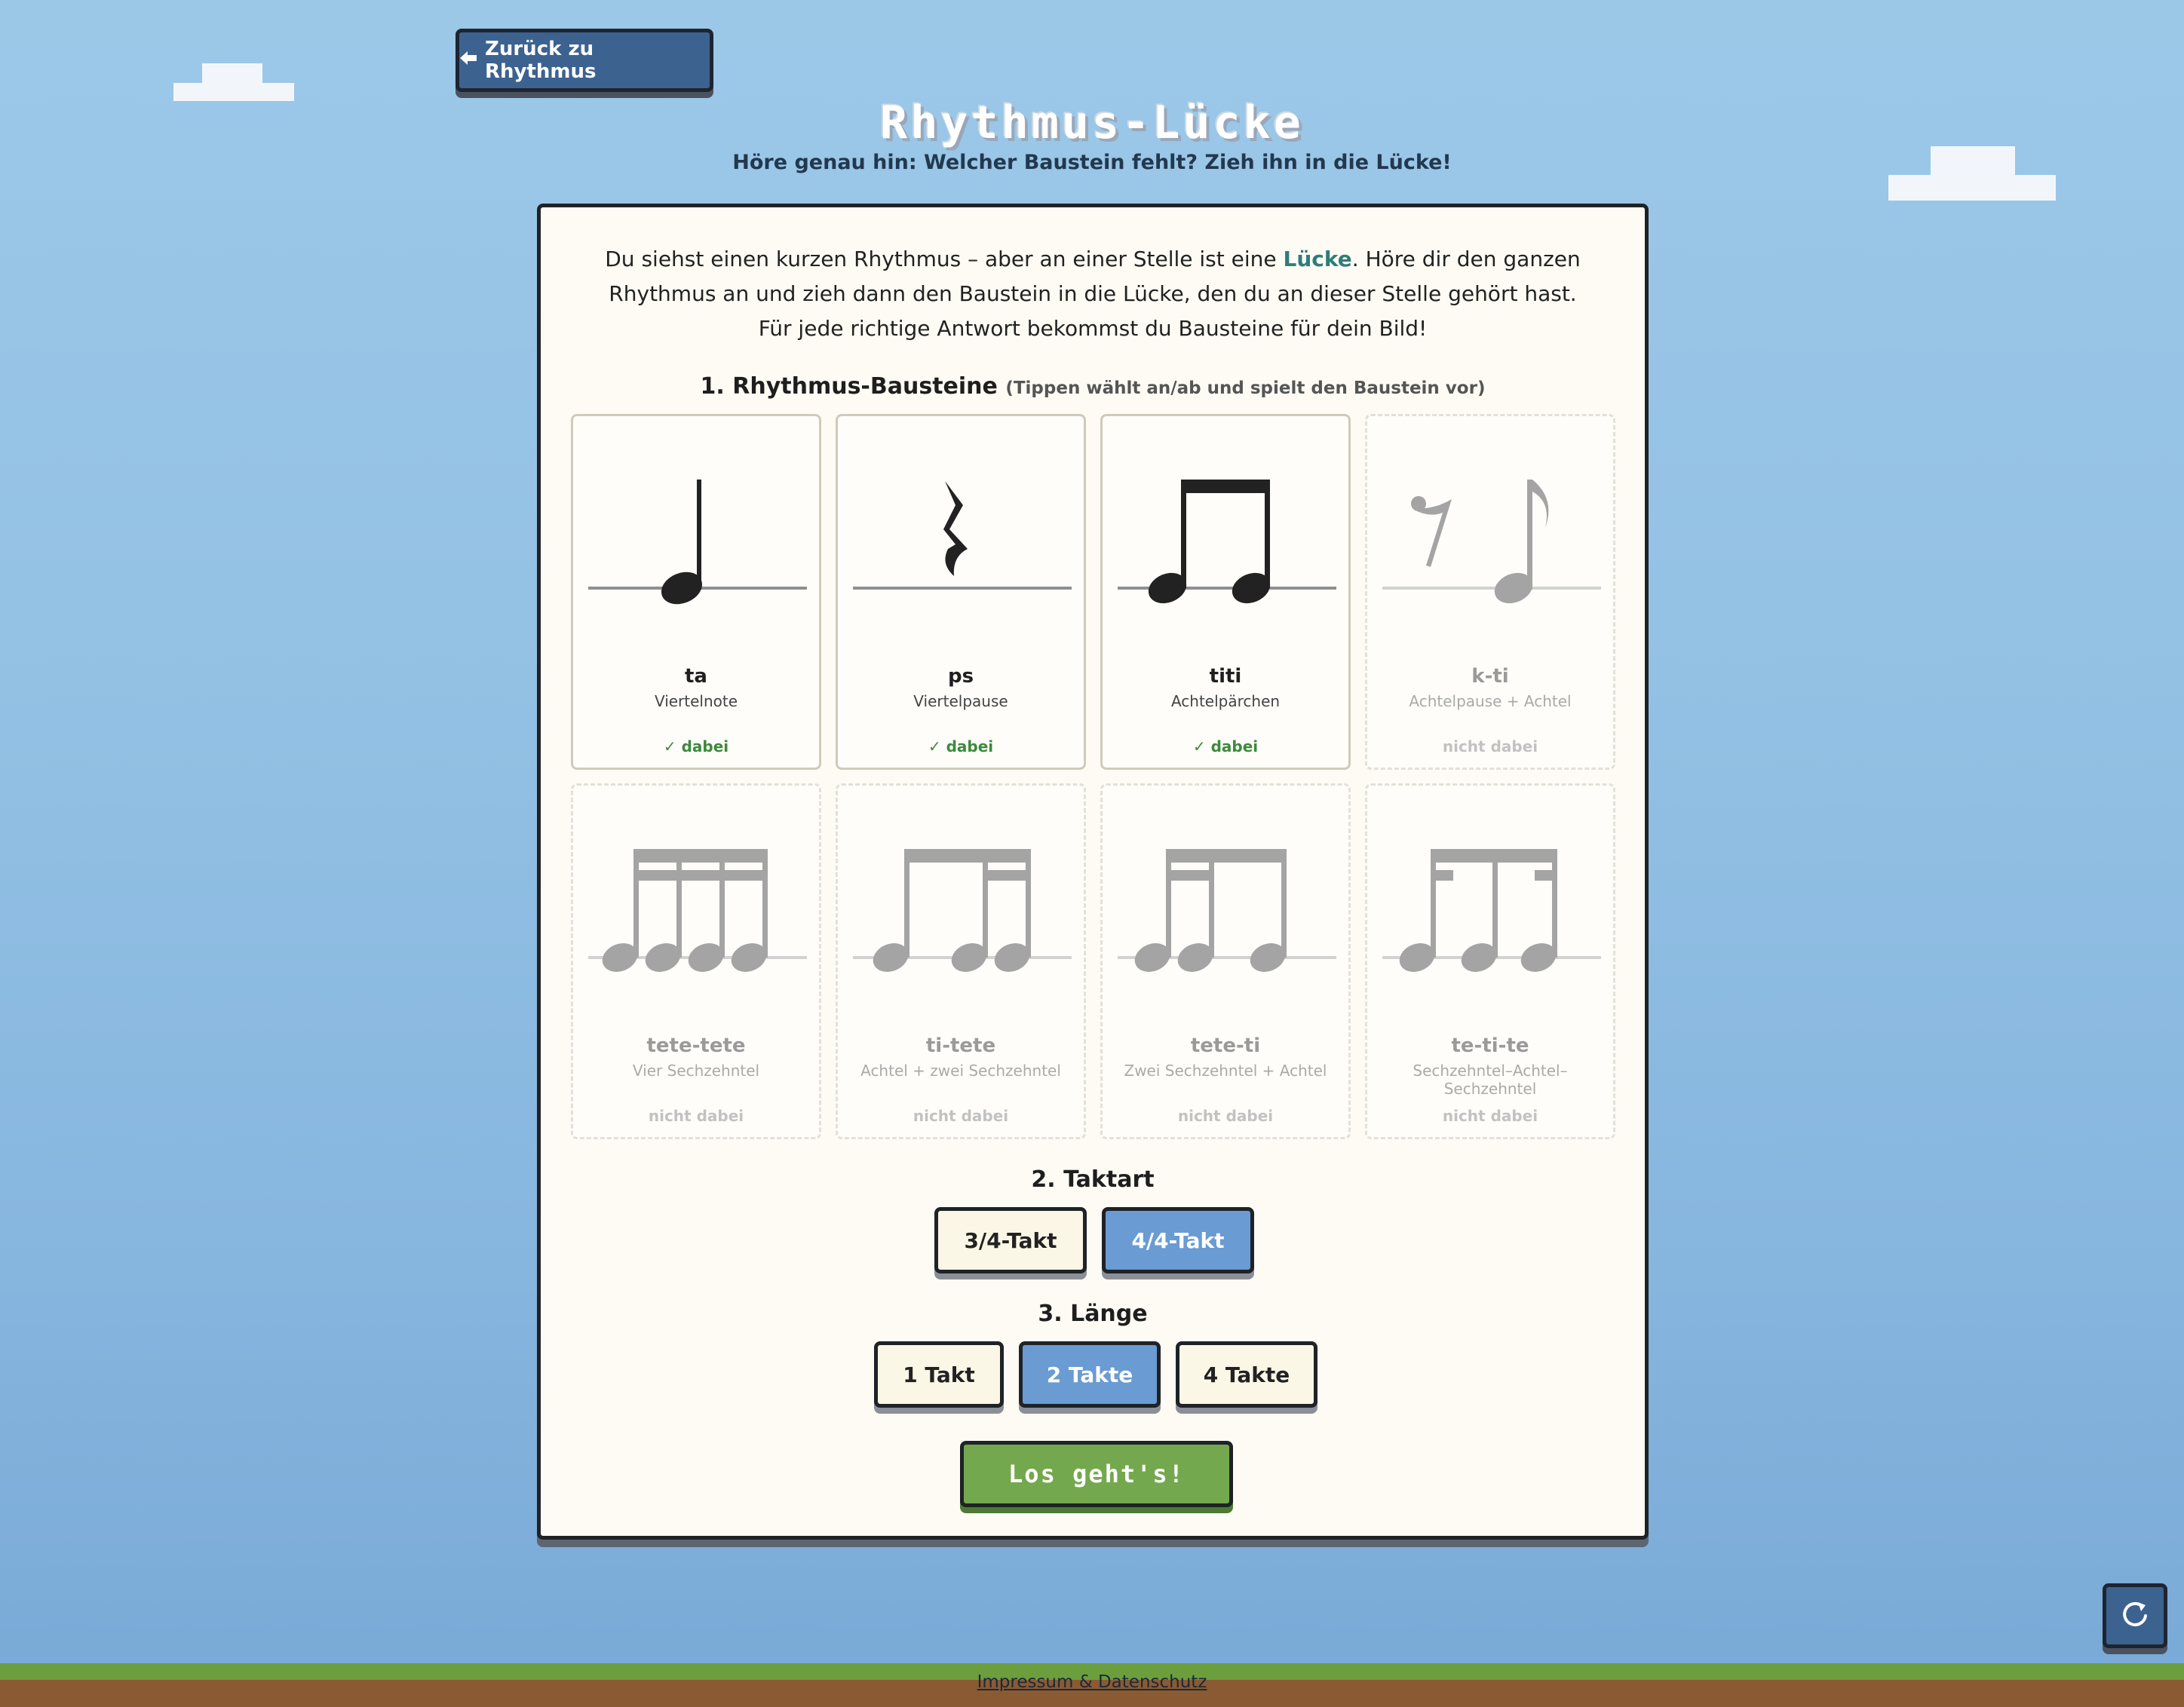  Describe the element at coordinates (1491, 542) in the screenshot. I see `eighth-rest-eighth-icon` at that location.